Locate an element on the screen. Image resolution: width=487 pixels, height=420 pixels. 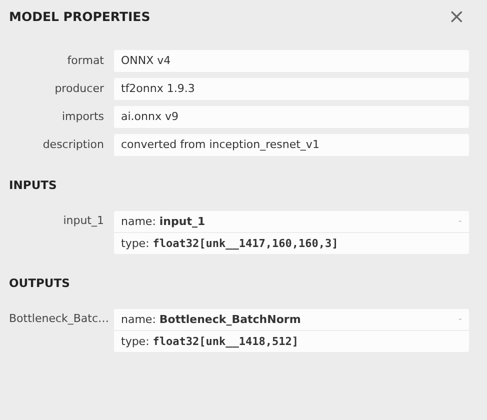
section-heading: INPUTS is located at coordinates (33, 185).